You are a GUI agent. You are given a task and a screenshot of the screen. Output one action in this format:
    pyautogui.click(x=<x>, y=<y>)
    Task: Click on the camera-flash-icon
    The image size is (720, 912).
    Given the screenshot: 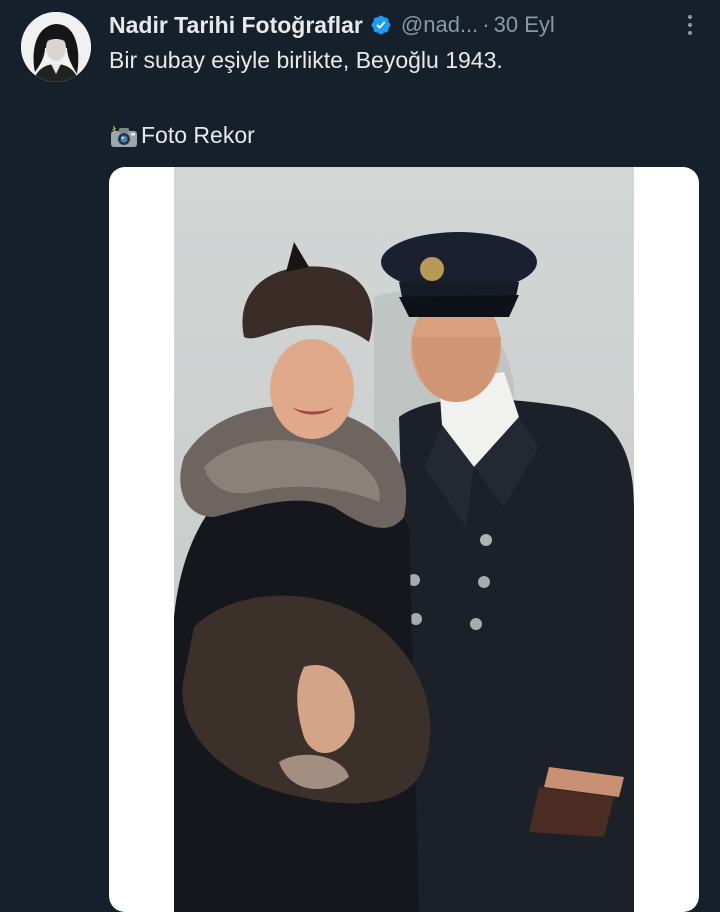 What is the action you would take?
    pyautogui.click(x=124, y=135)
    